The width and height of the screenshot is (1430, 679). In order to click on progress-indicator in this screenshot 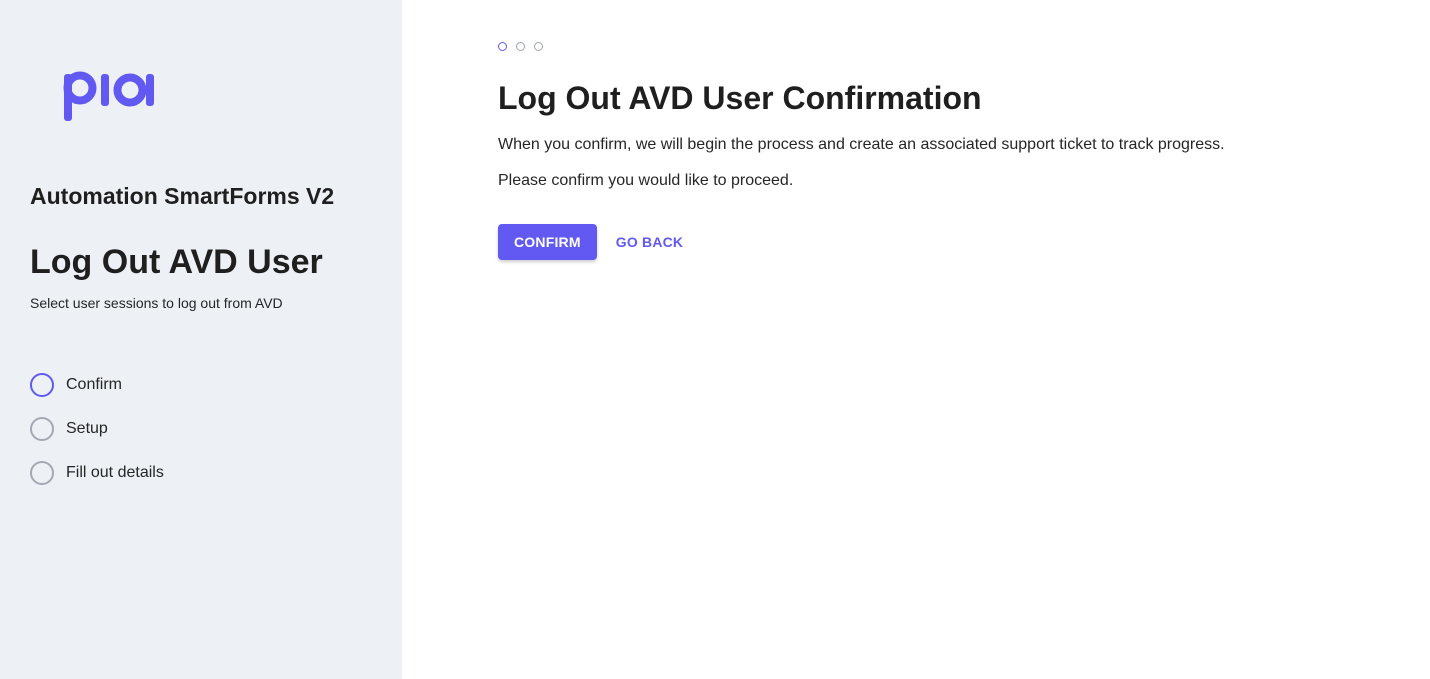, I will do `click(525, 46)`.